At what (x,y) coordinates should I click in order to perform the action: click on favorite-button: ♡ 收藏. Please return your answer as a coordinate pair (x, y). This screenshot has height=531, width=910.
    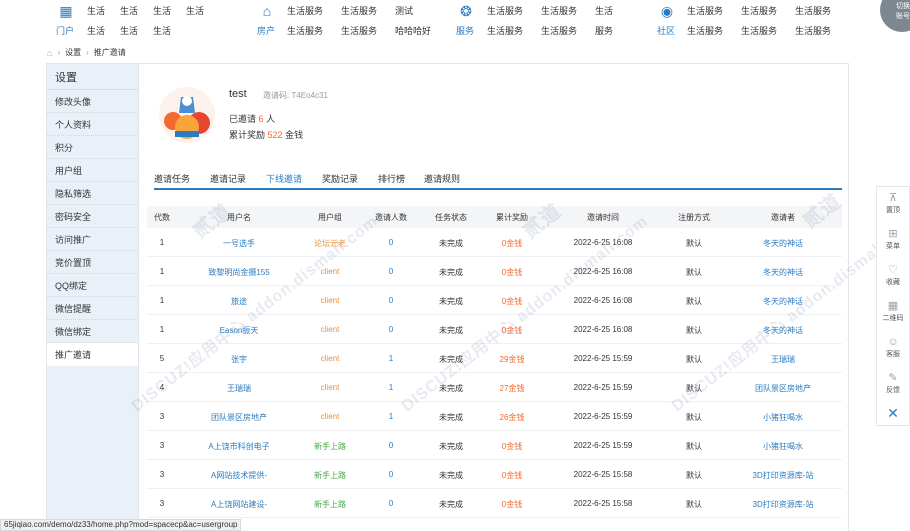
    Looking at the image, I should click on (893, 277).